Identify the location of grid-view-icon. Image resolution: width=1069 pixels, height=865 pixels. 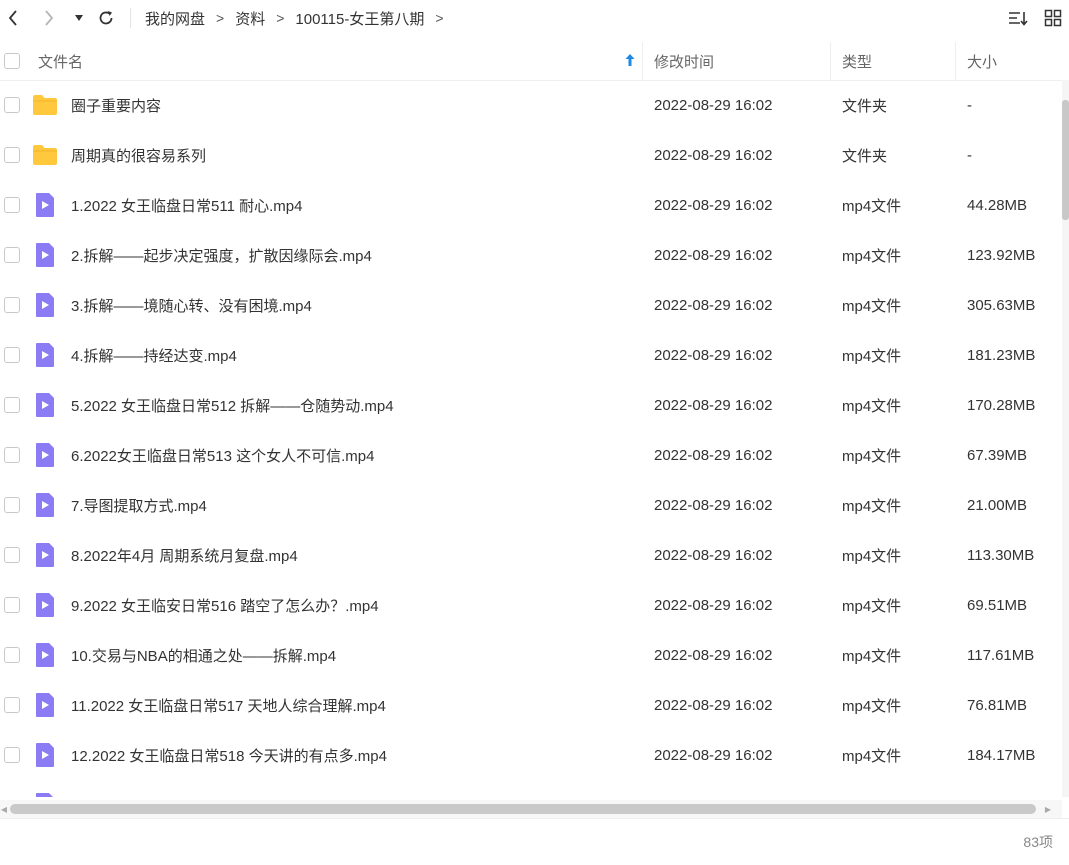
(1053, 18).